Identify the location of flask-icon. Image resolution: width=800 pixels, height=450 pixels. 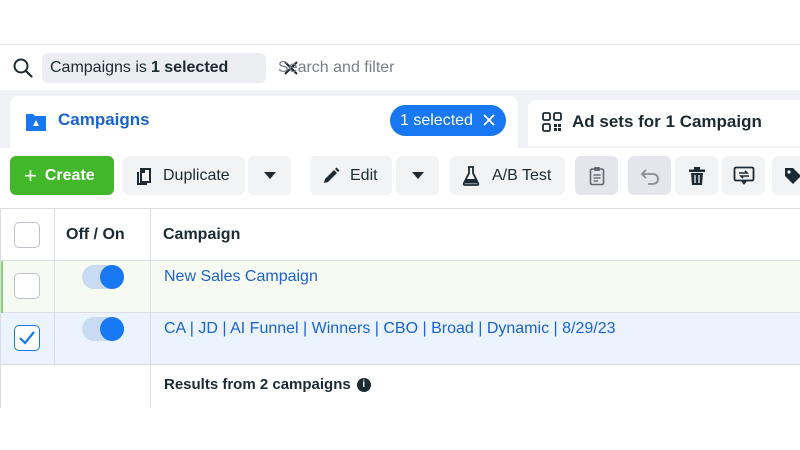
(471, 175).